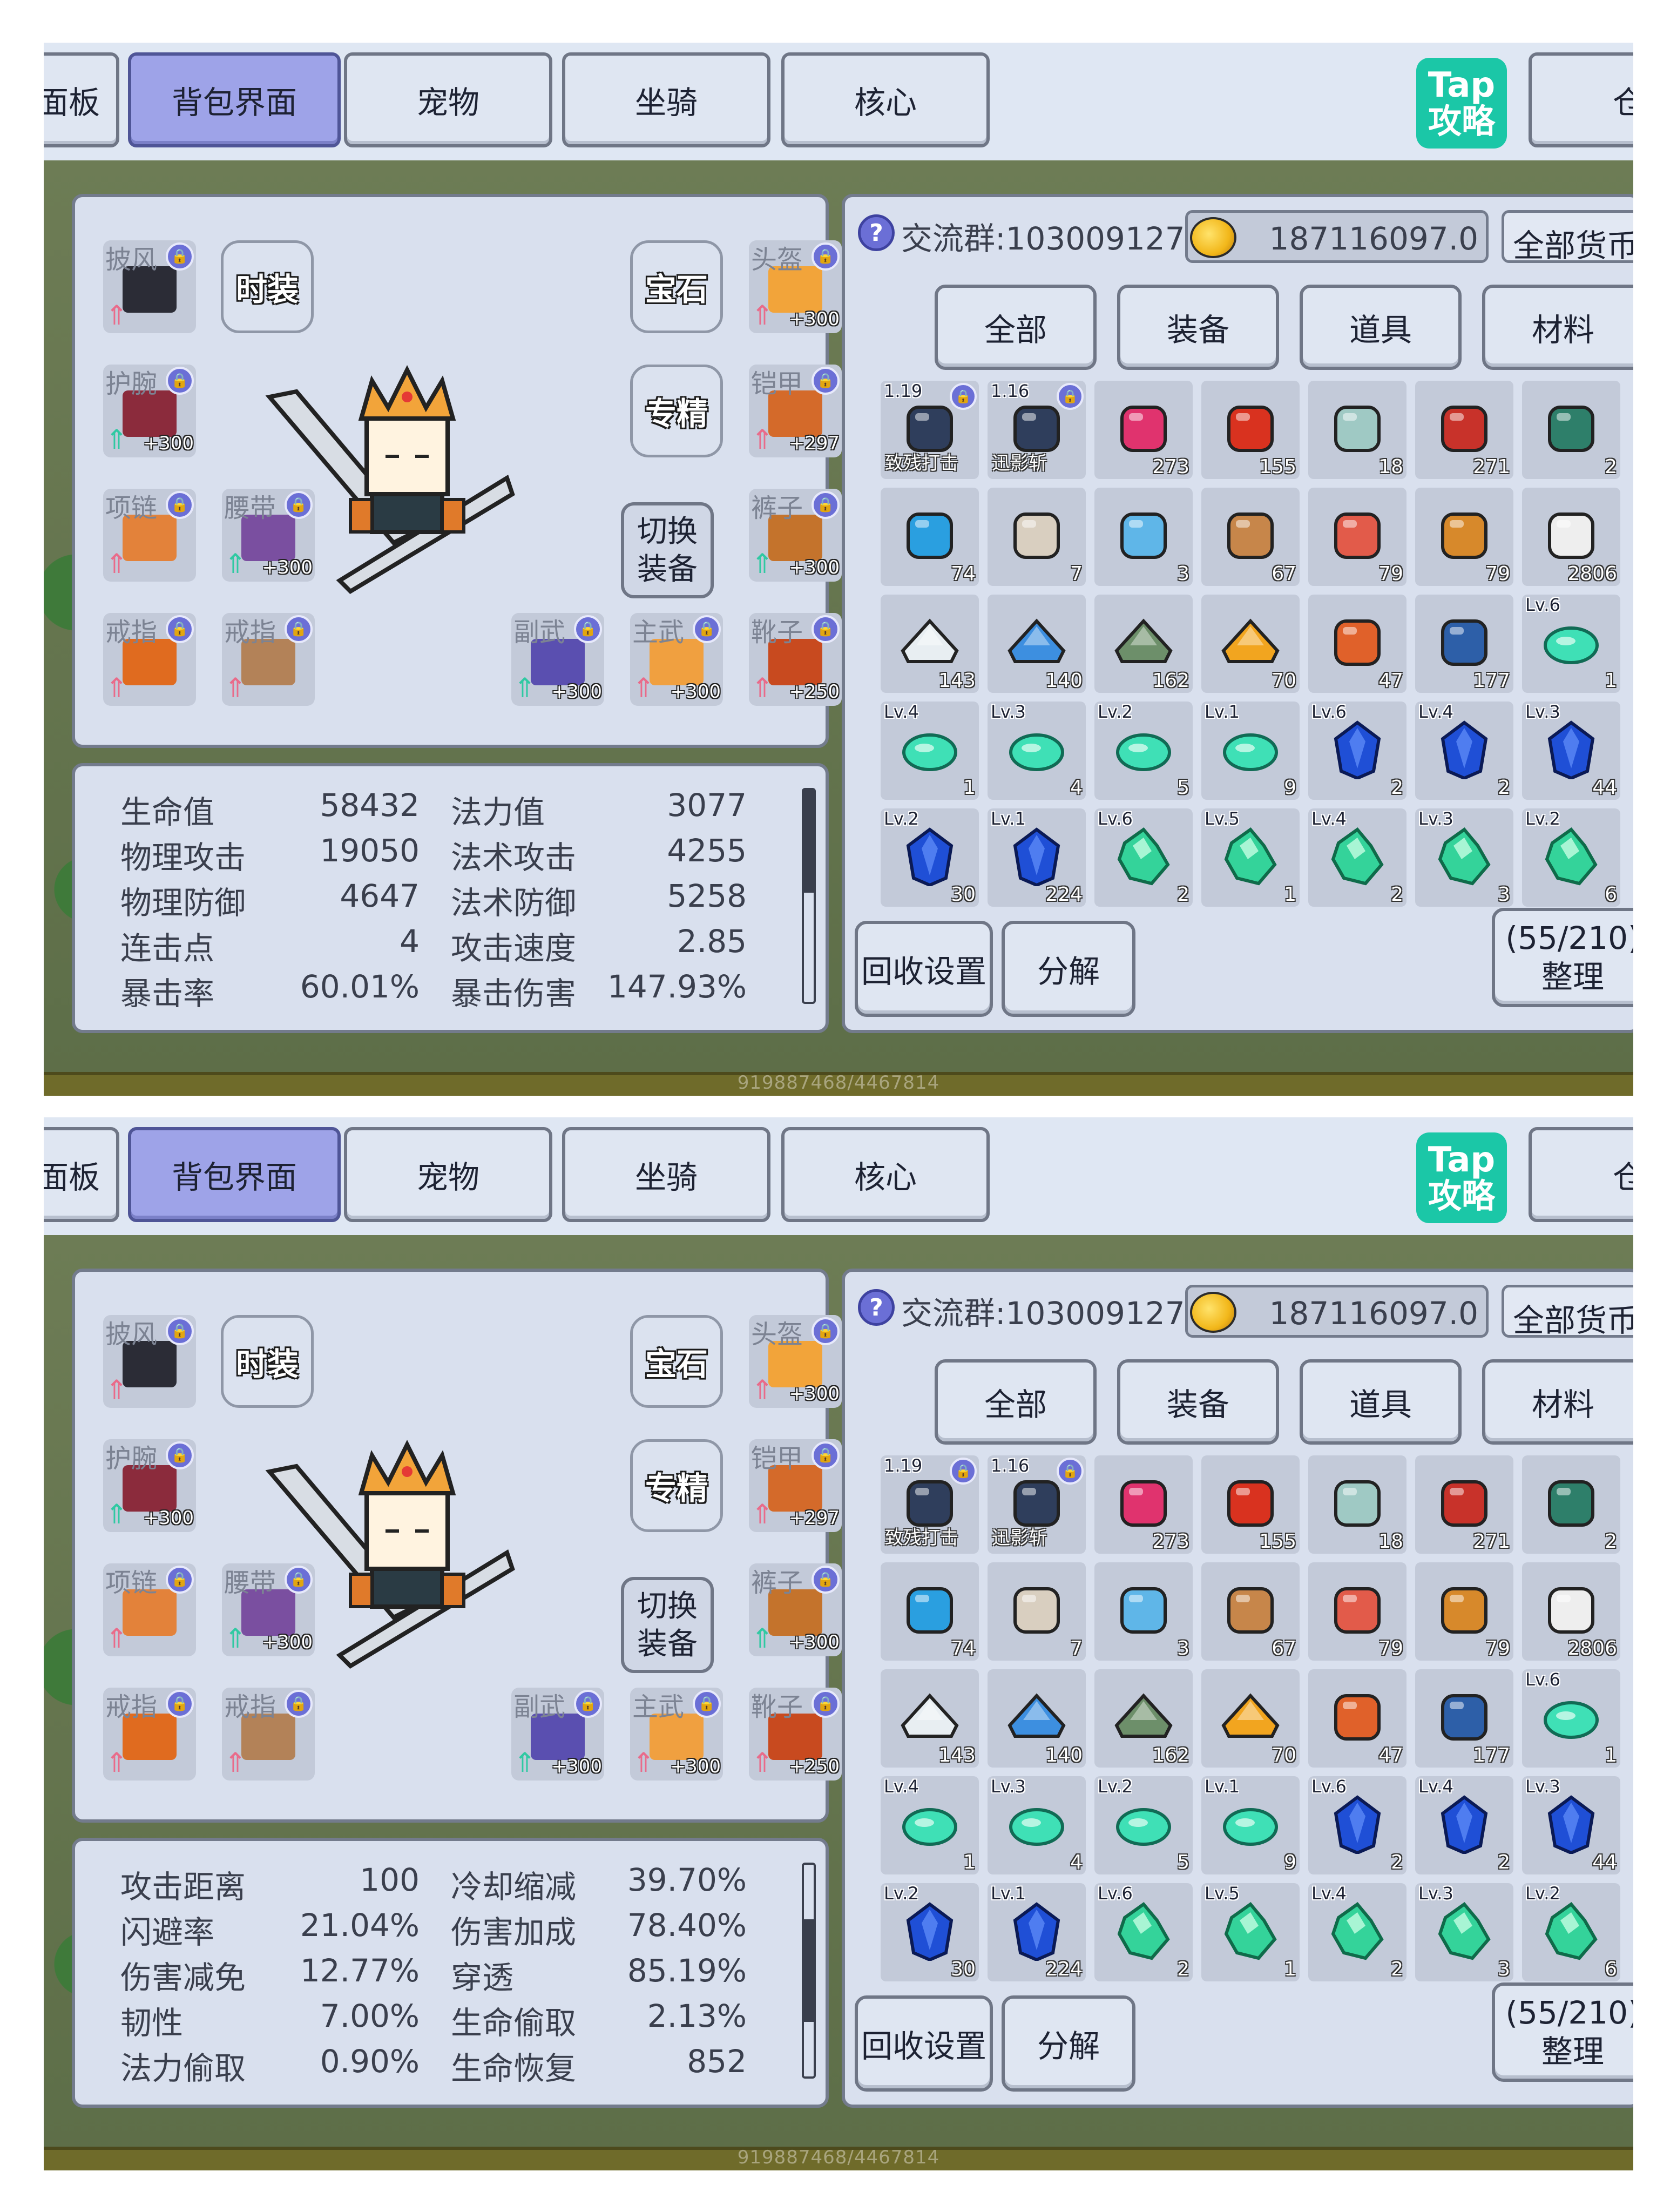 The height and width of the screenshot is (2212, 1677). I want to click on inventory-slot: 18, so click(1357, 1504).